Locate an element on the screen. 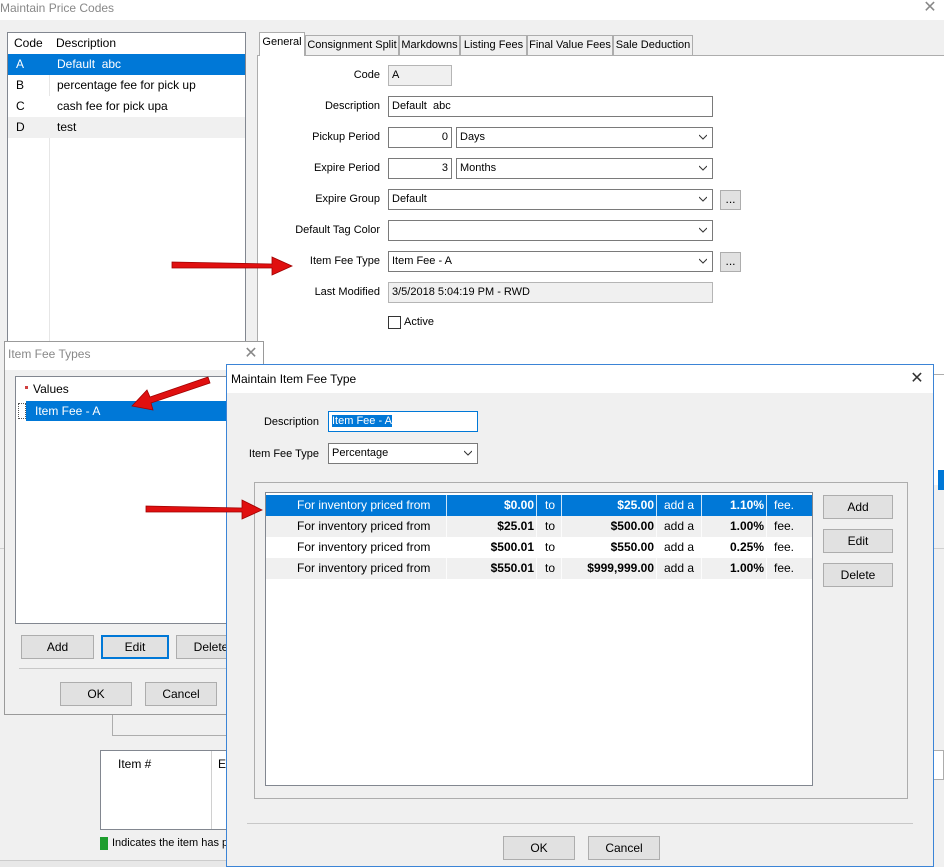 Image resolution: width=944 pixels, height=867 pixels. from-value: $0.00 is located at coordinates (518, 505).